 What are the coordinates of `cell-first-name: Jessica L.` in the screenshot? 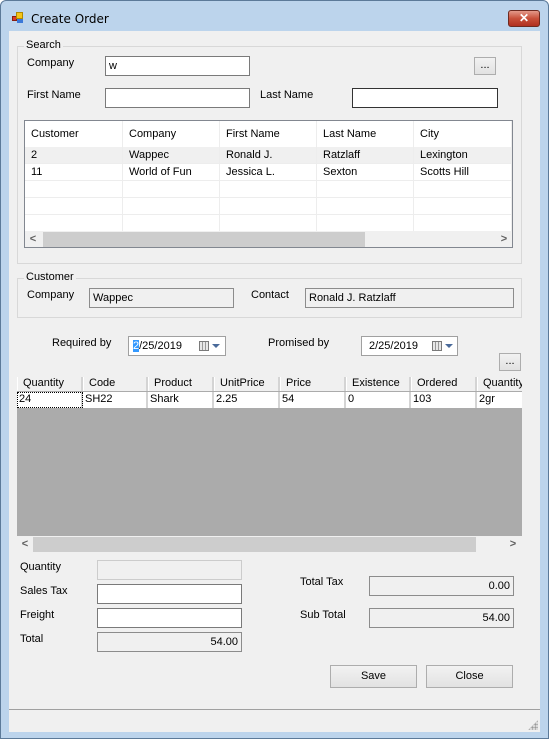 It's located at (268, 172).